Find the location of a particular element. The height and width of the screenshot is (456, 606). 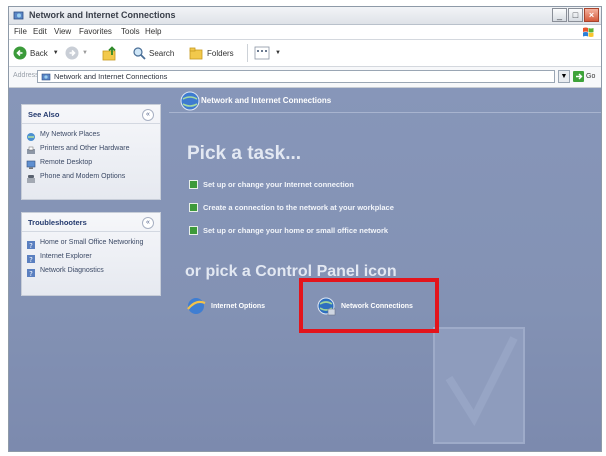

windows-logo-icon is located at coordinates (588, 32).